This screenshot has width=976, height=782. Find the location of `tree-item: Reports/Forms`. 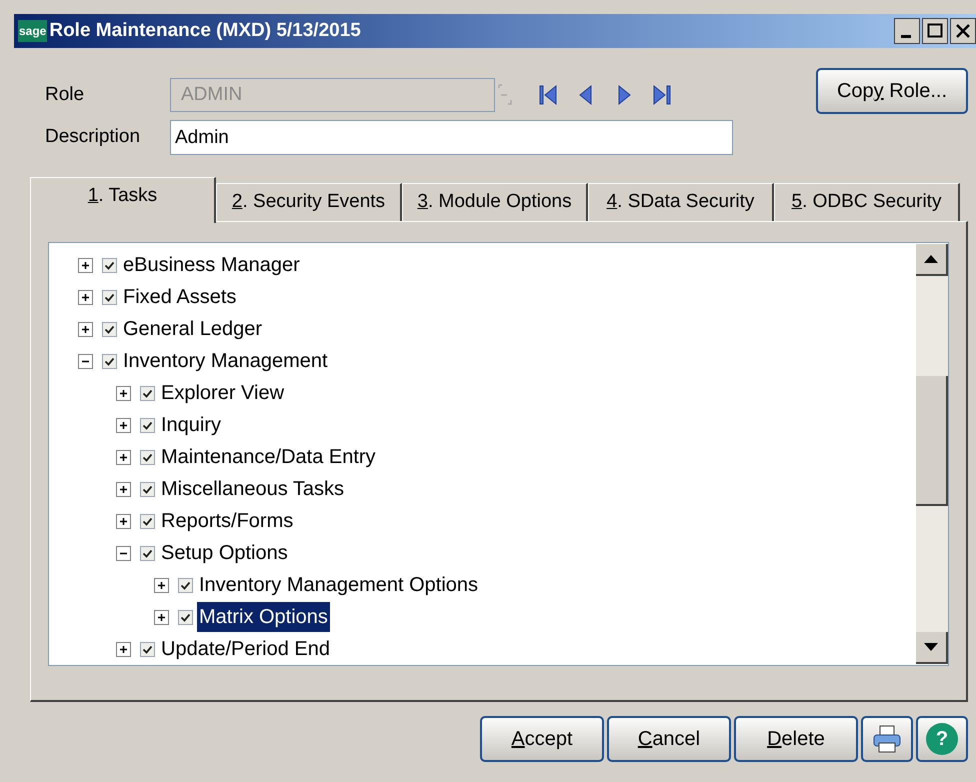

tree-item: Reports/Forms is located at coordinates (227, 521).